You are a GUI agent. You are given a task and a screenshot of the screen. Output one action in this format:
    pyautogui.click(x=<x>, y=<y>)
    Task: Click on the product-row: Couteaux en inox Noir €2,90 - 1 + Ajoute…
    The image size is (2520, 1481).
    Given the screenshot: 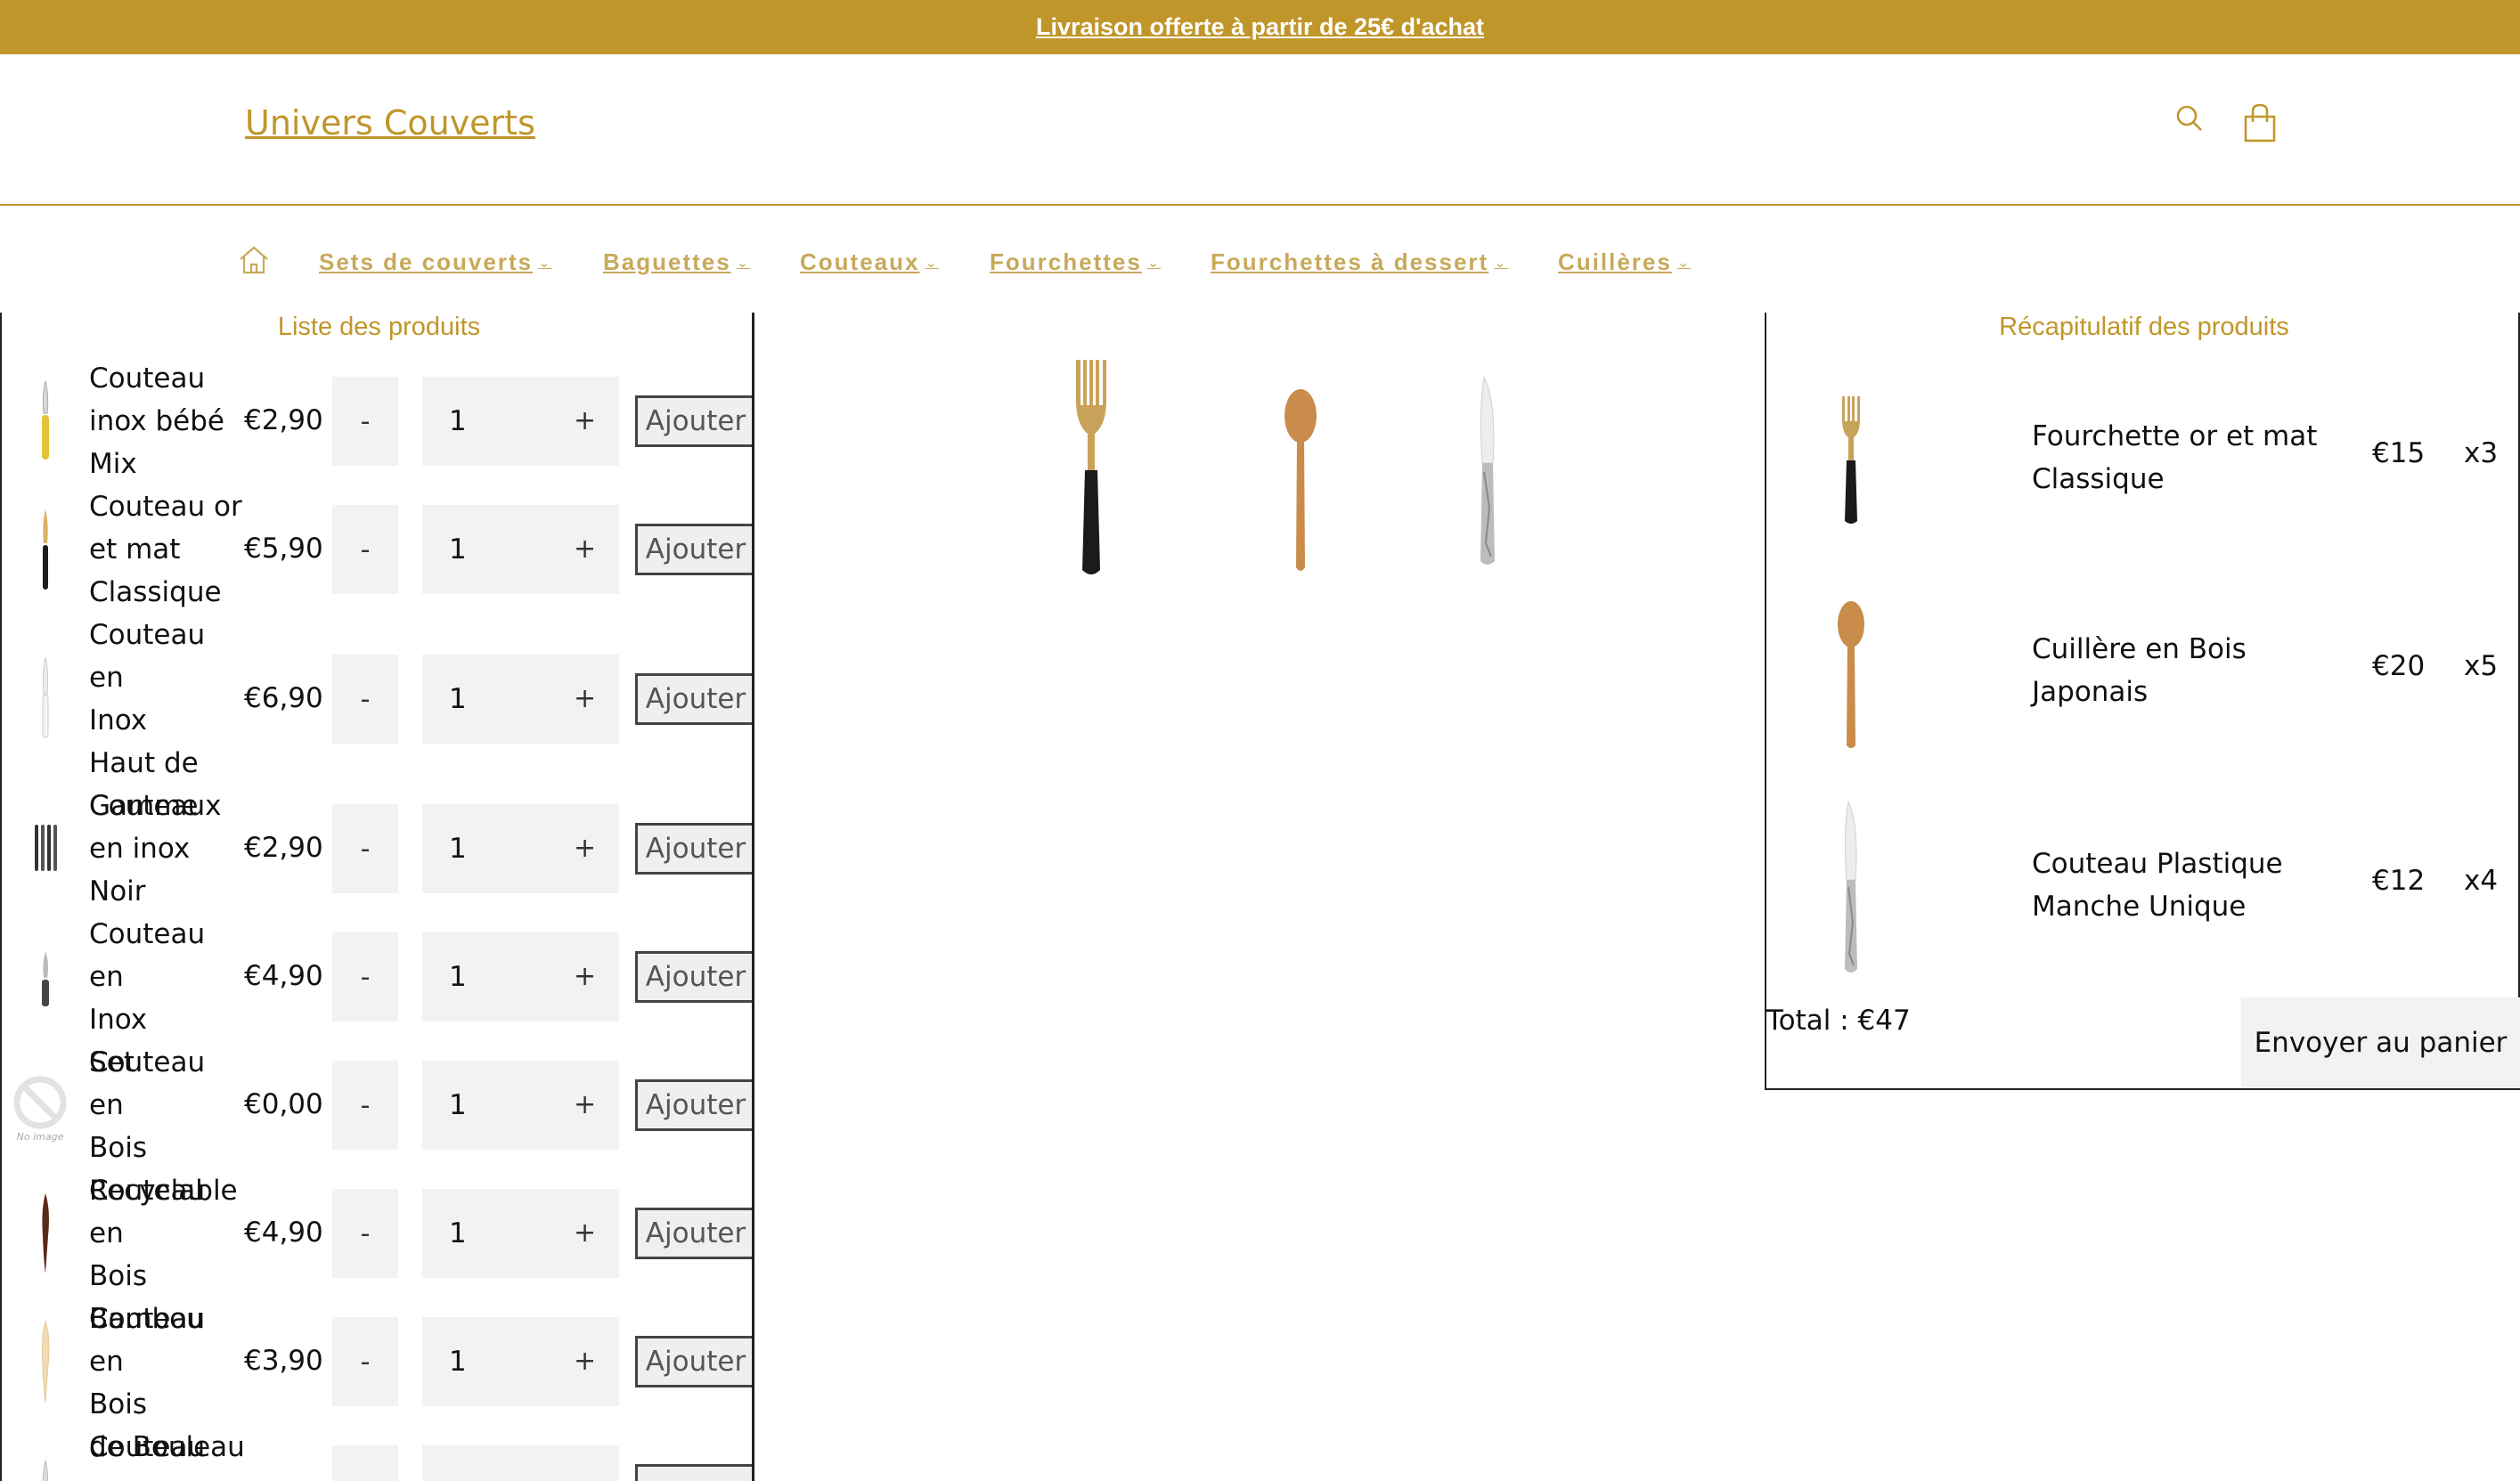 What is the action you would take?
    pyautogui.click(x=377, y=849)
    